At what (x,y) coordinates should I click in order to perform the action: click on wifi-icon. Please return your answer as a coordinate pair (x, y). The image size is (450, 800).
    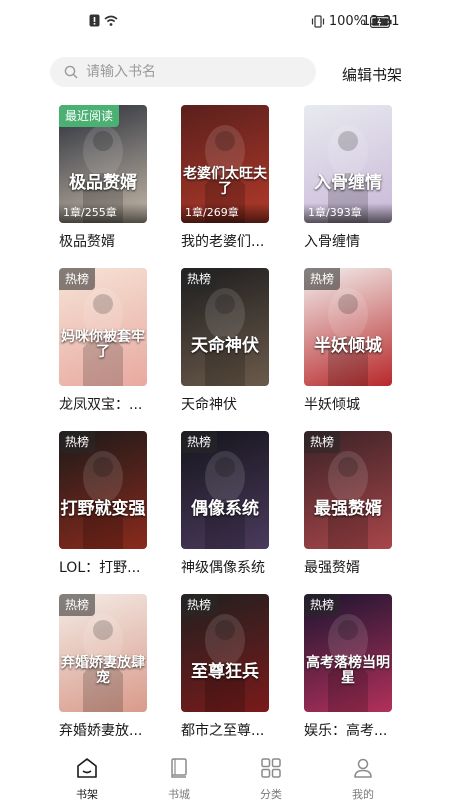
    Looking at the image, I should click on (111, 20).